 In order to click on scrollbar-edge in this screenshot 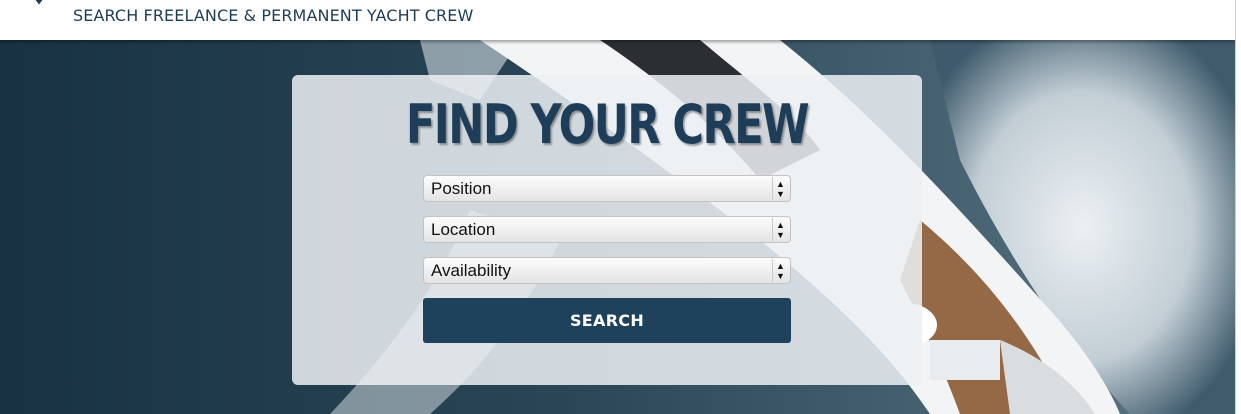, I will do `click(1238, 207)`.